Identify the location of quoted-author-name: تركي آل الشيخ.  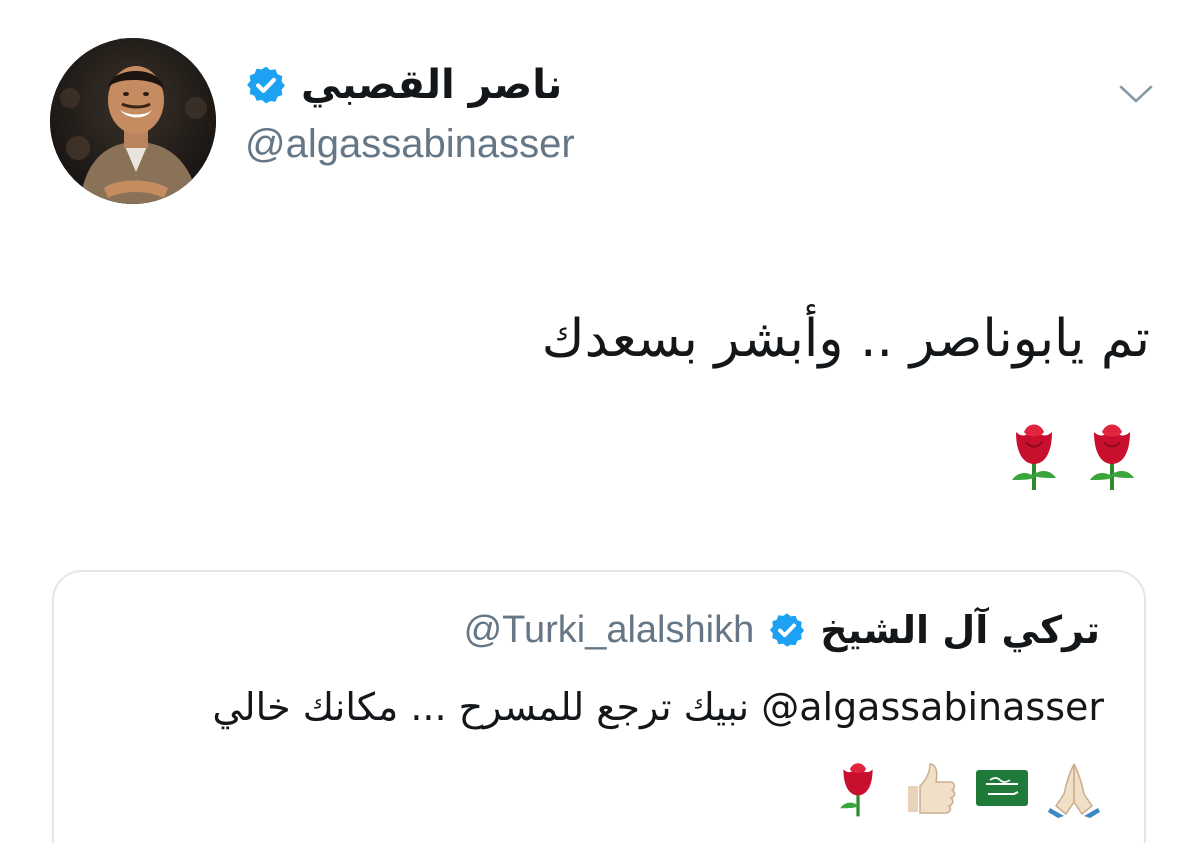
(960, 630).